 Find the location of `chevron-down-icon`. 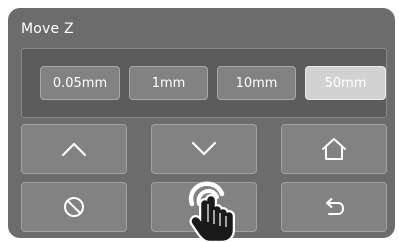

chevron-down-icon is located at coordinates (204, 148).